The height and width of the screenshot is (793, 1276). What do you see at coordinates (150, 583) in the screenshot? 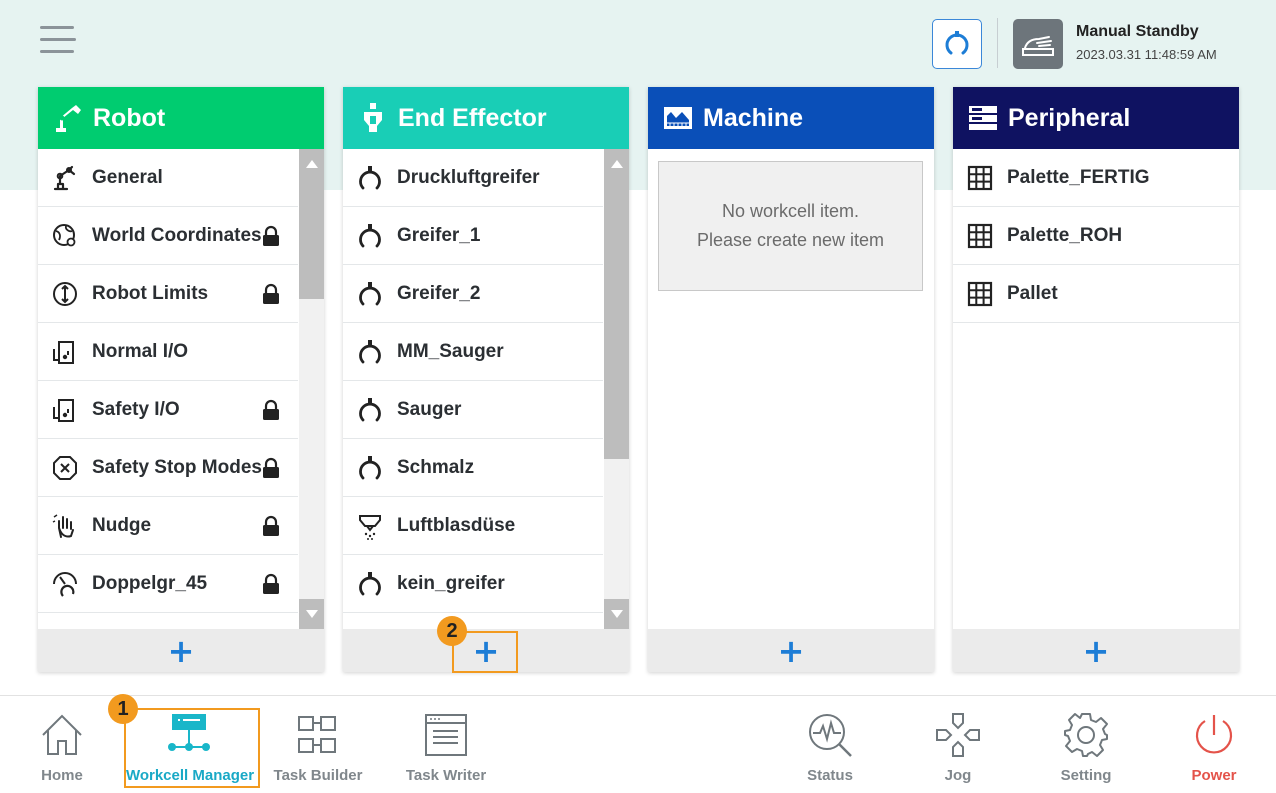
I see `item-label: Doppelgr_45` at bounding box center [150, 583].